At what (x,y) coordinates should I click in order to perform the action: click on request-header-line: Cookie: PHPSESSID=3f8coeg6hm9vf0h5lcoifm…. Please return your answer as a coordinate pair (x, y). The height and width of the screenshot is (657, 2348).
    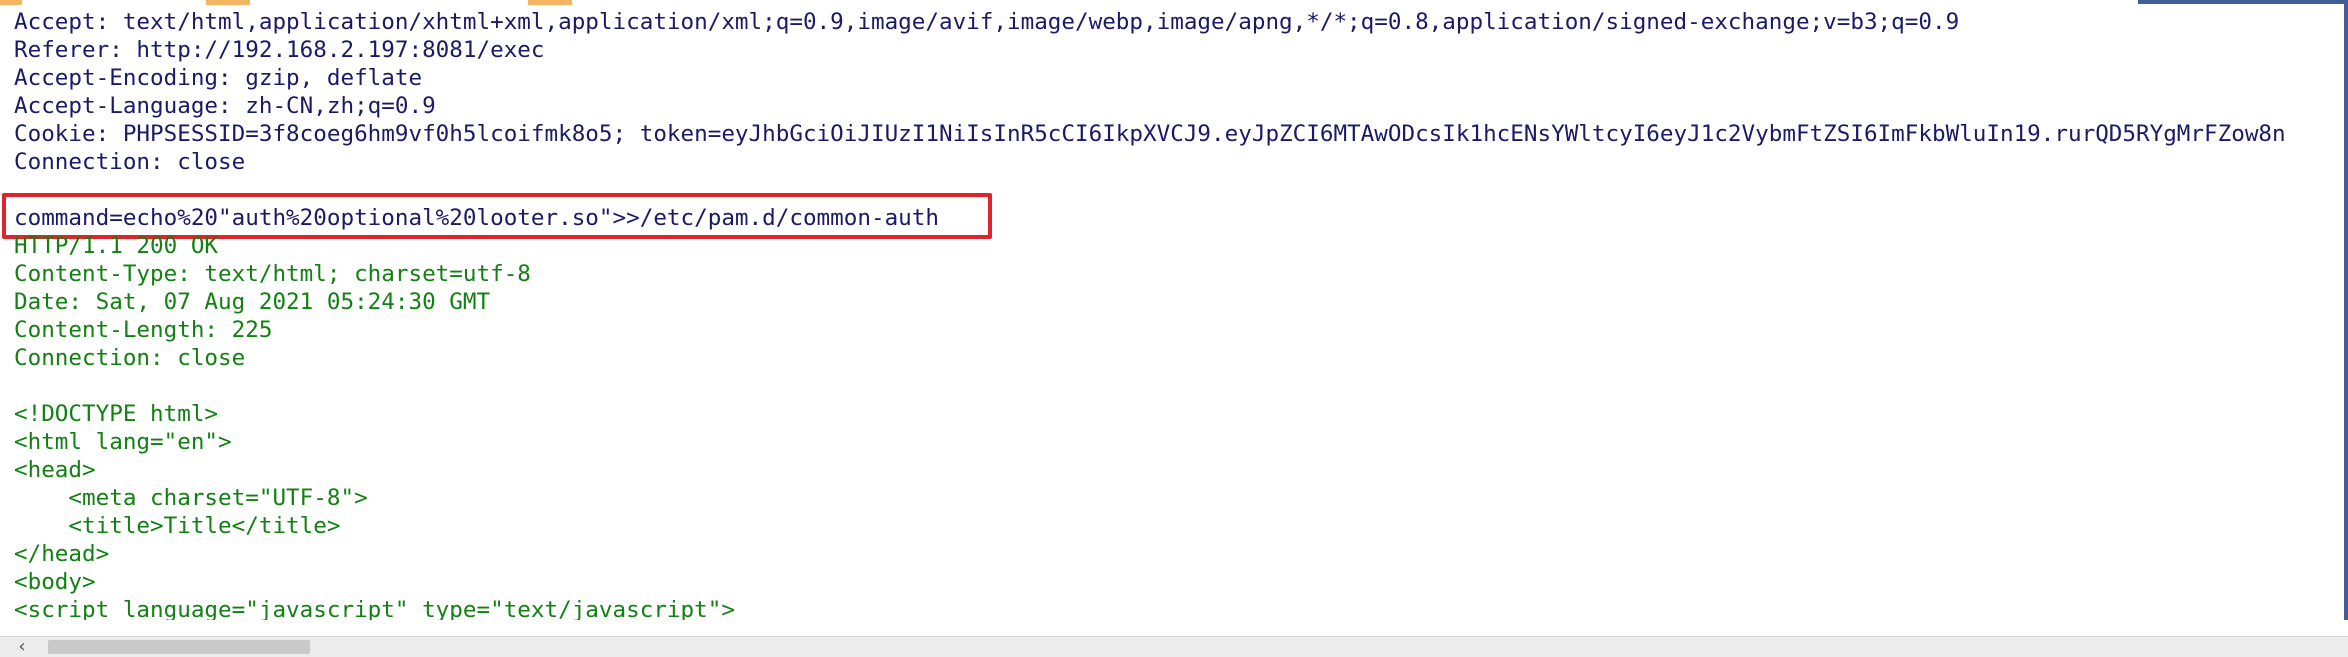
    Looking at the image, I should click on (1150, 134).